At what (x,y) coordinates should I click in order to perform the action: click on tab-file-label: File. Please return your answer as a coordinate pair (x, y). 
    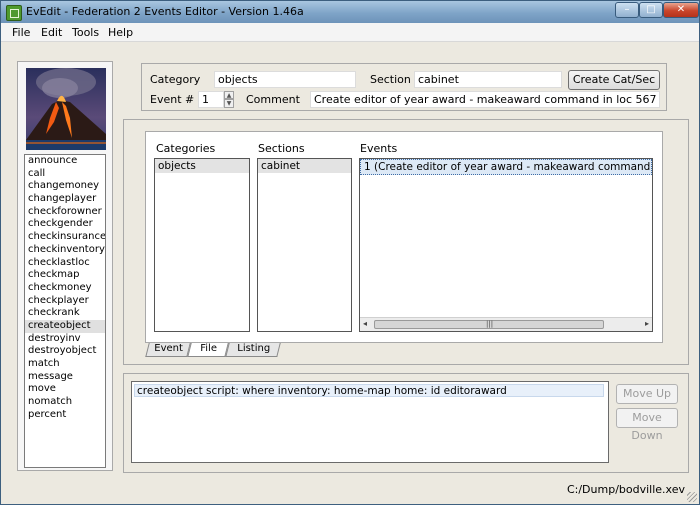
    Looking at the image, I should click on (208, 348).